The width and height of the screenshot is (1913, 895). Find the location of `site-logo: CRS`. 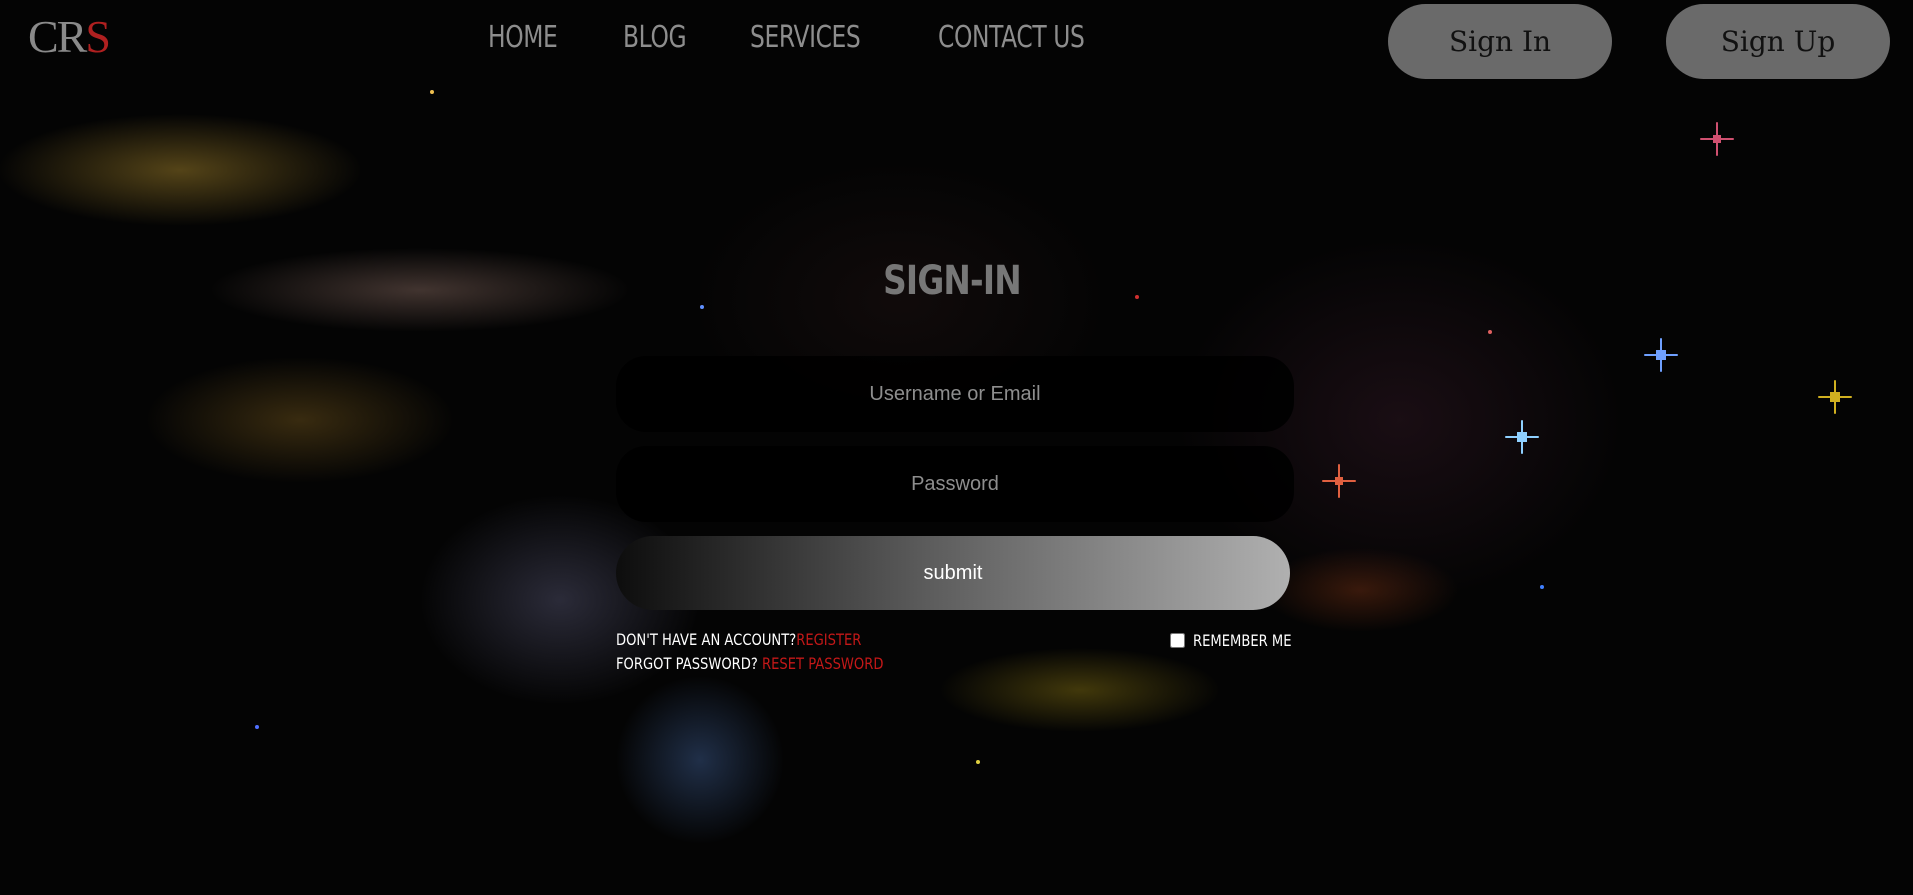

site-logo: CRS is located at coordinates (69, 36).